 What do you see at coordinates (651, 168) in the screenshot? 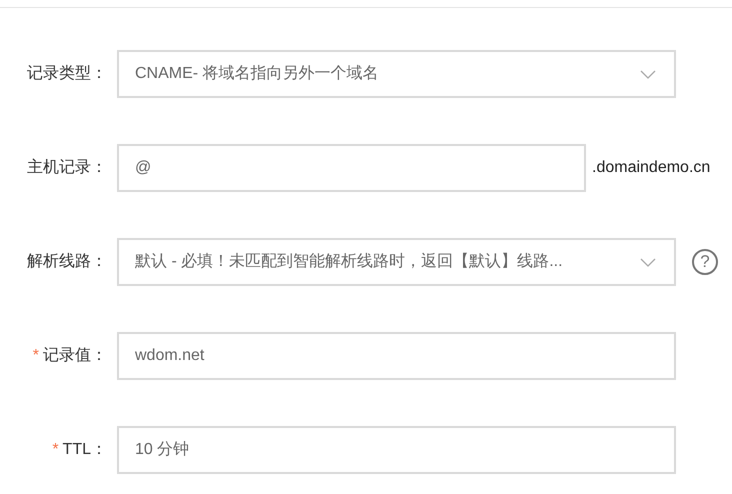
I see `domain-suffix: .domaindemo.cn` at bounding box center [651, 168].